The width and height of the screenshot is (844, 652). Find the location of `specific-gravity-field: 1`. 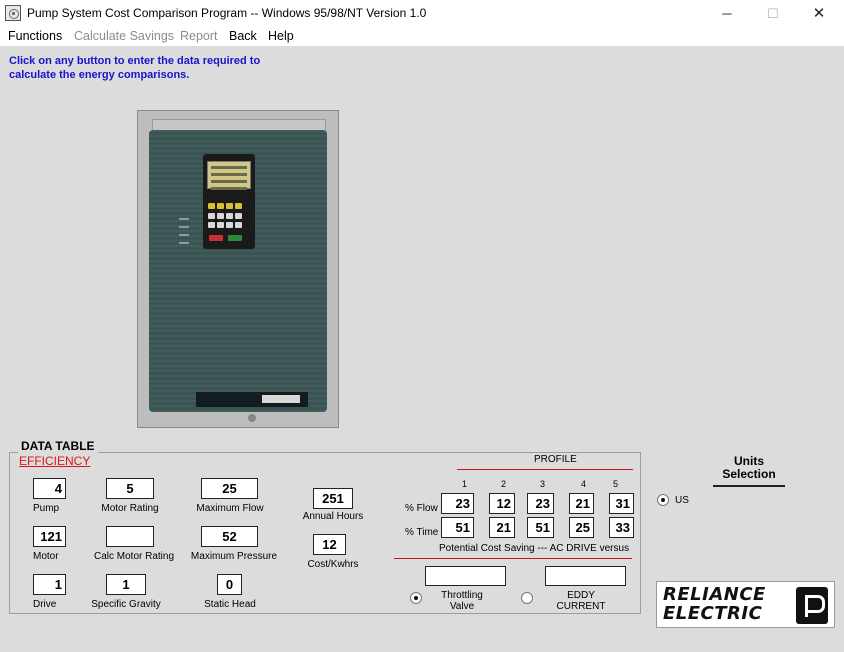

specific-gravity-field: 1 is located at coordinates (126, 584).